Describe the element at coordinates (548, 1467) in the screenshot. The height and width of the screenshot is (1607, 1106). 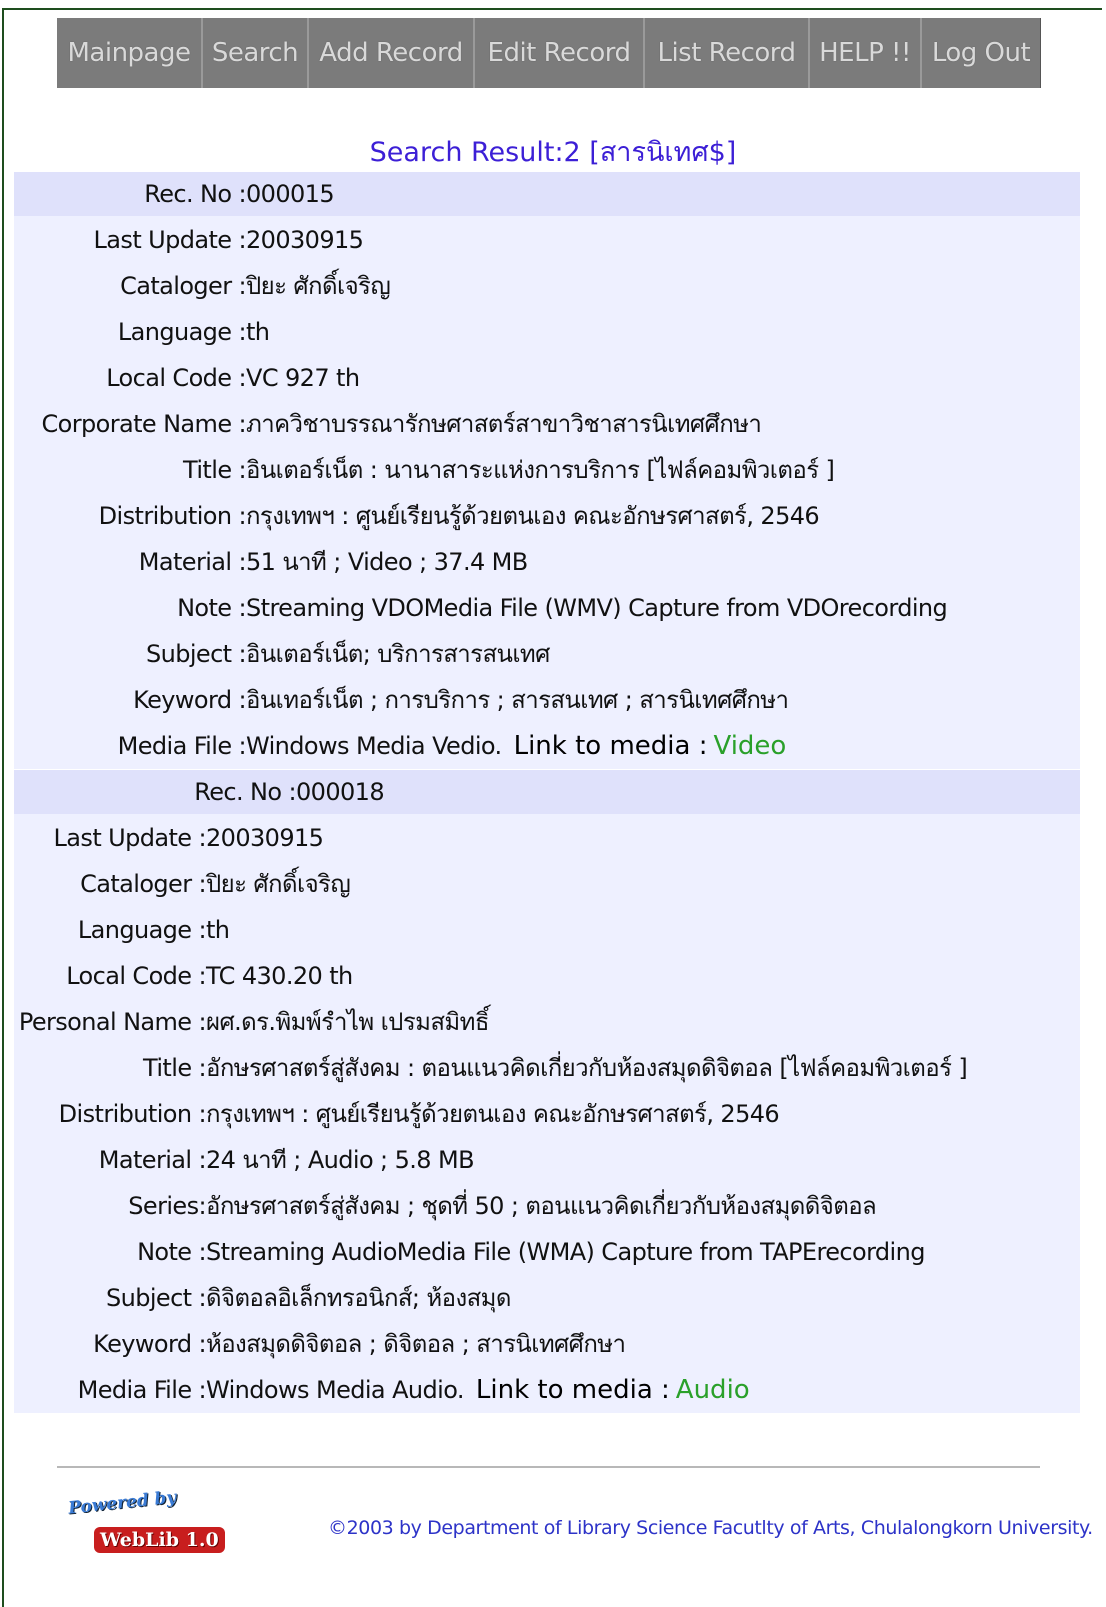
I see `footer-divider` at that location.